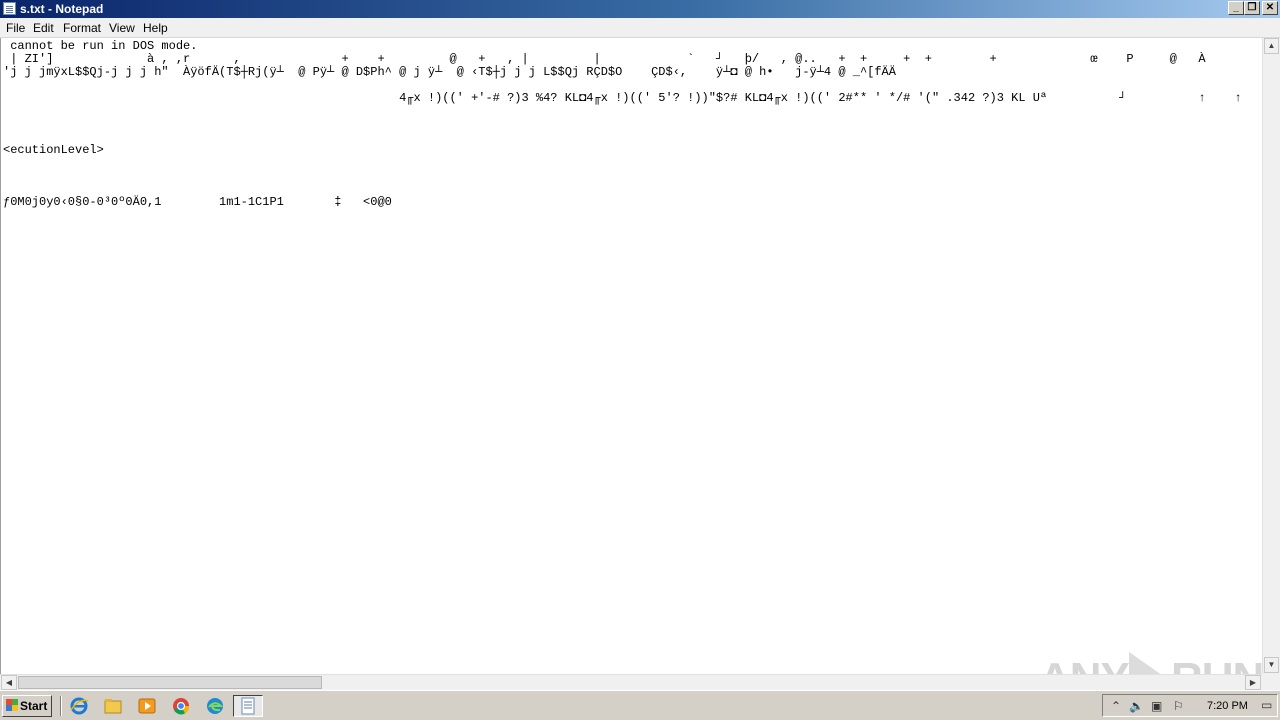  Describe the element at coordinates (43, 28) in the screenshot. I see `menu-edit: Edit` at that location.